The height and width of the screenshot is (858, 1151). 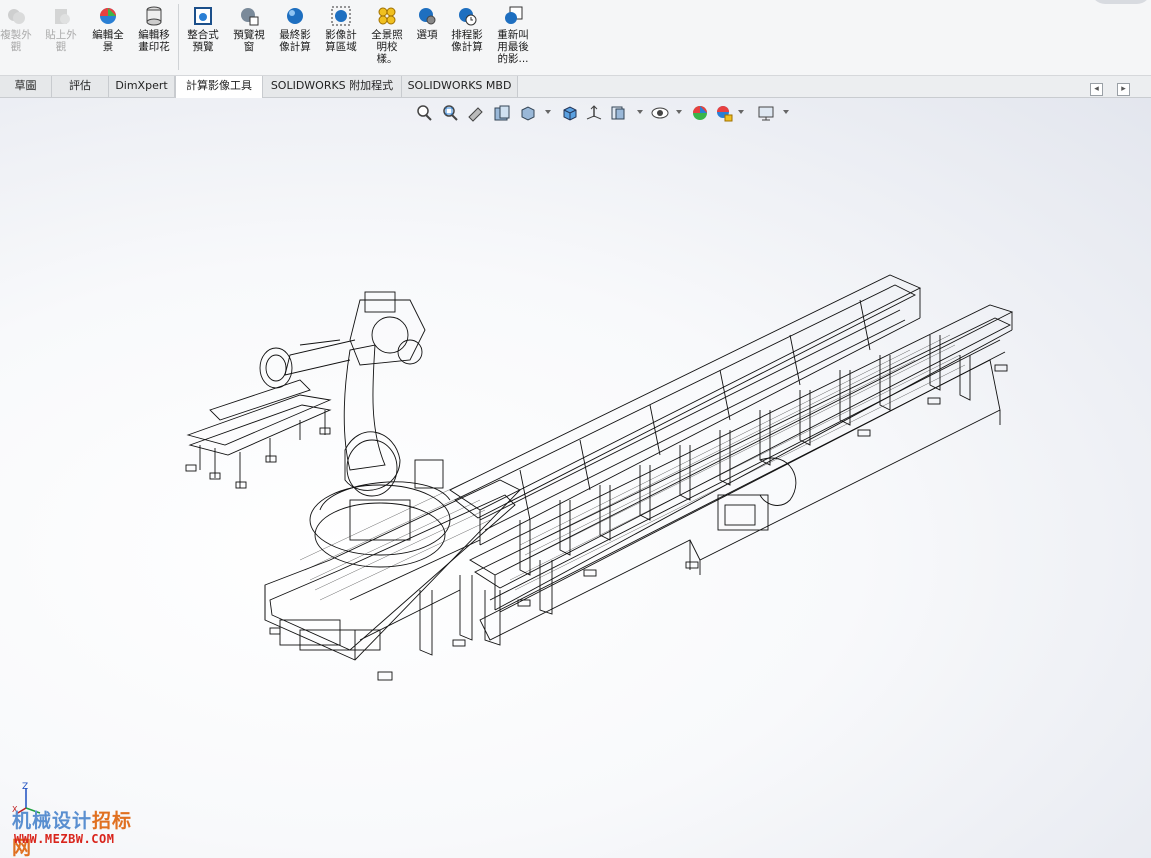 I want to click on paste-appearance-button: 貼上外觀, so click(x=61, y=38).